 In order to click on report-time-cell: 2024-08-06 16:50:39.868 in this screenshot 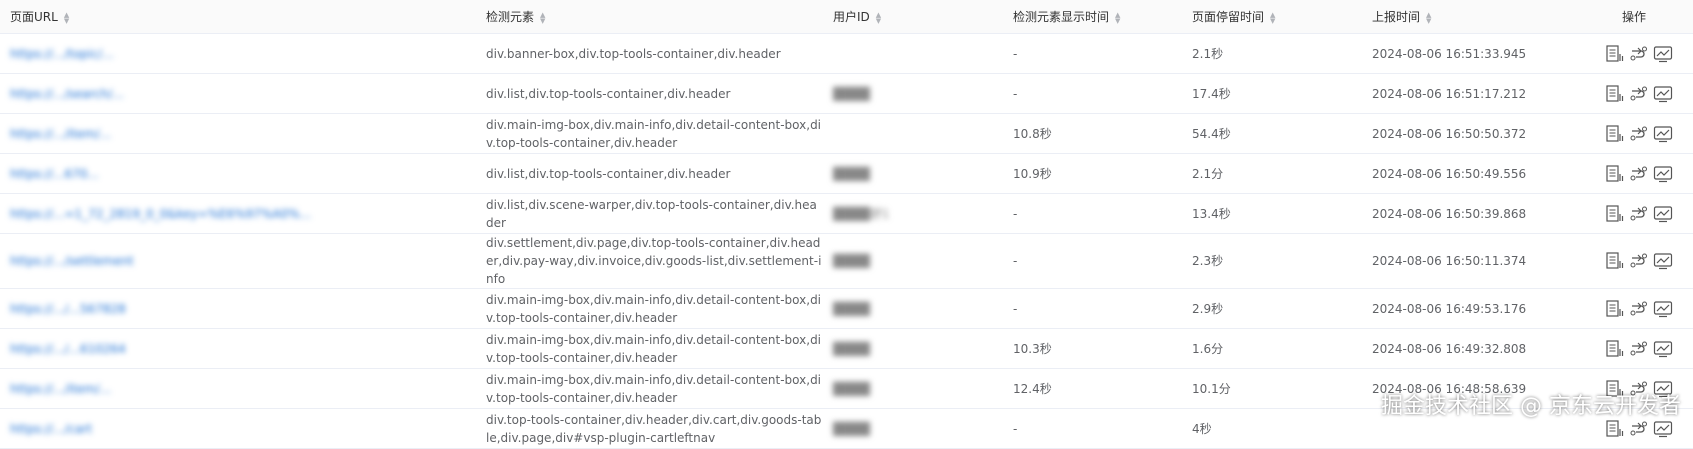, I will do `click(1468, 213)`.